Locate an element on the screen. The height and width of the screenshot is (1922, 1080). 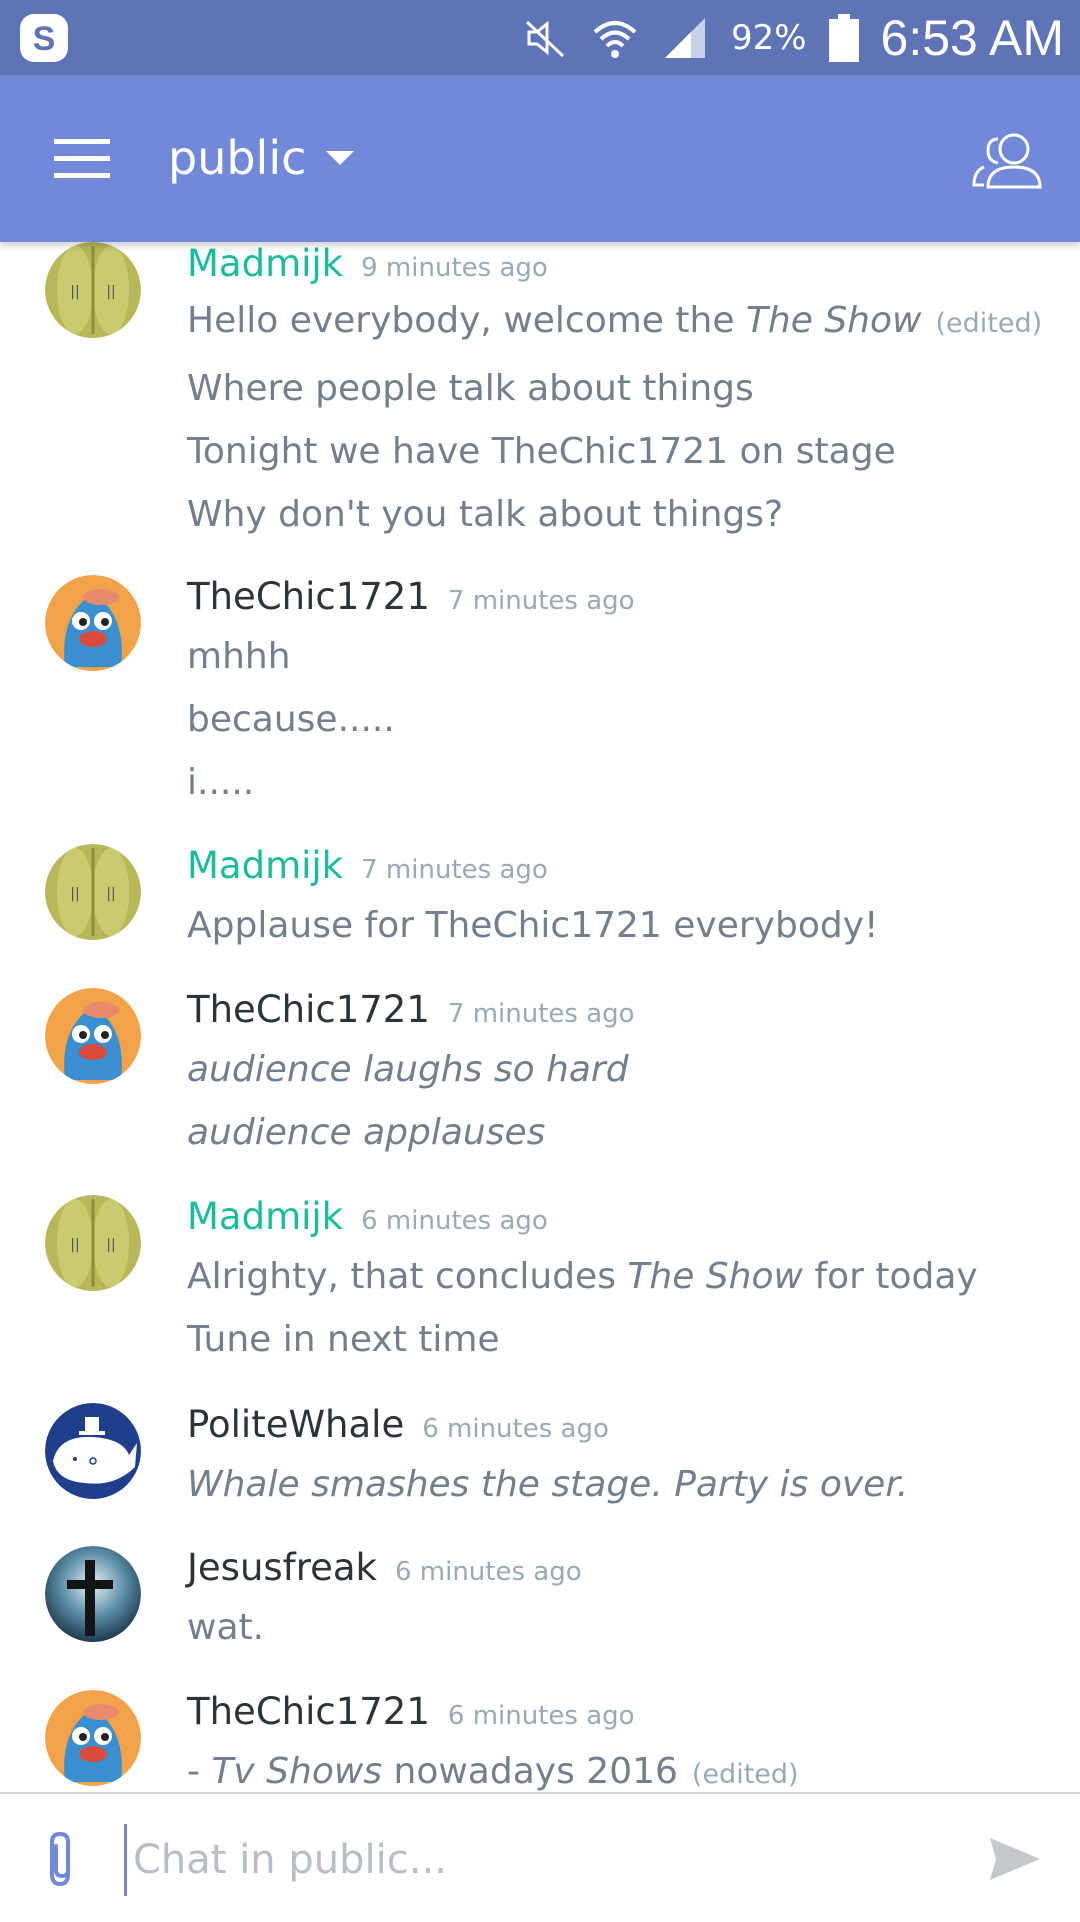
message-line: wat. is located at coordinates (226, 1627).